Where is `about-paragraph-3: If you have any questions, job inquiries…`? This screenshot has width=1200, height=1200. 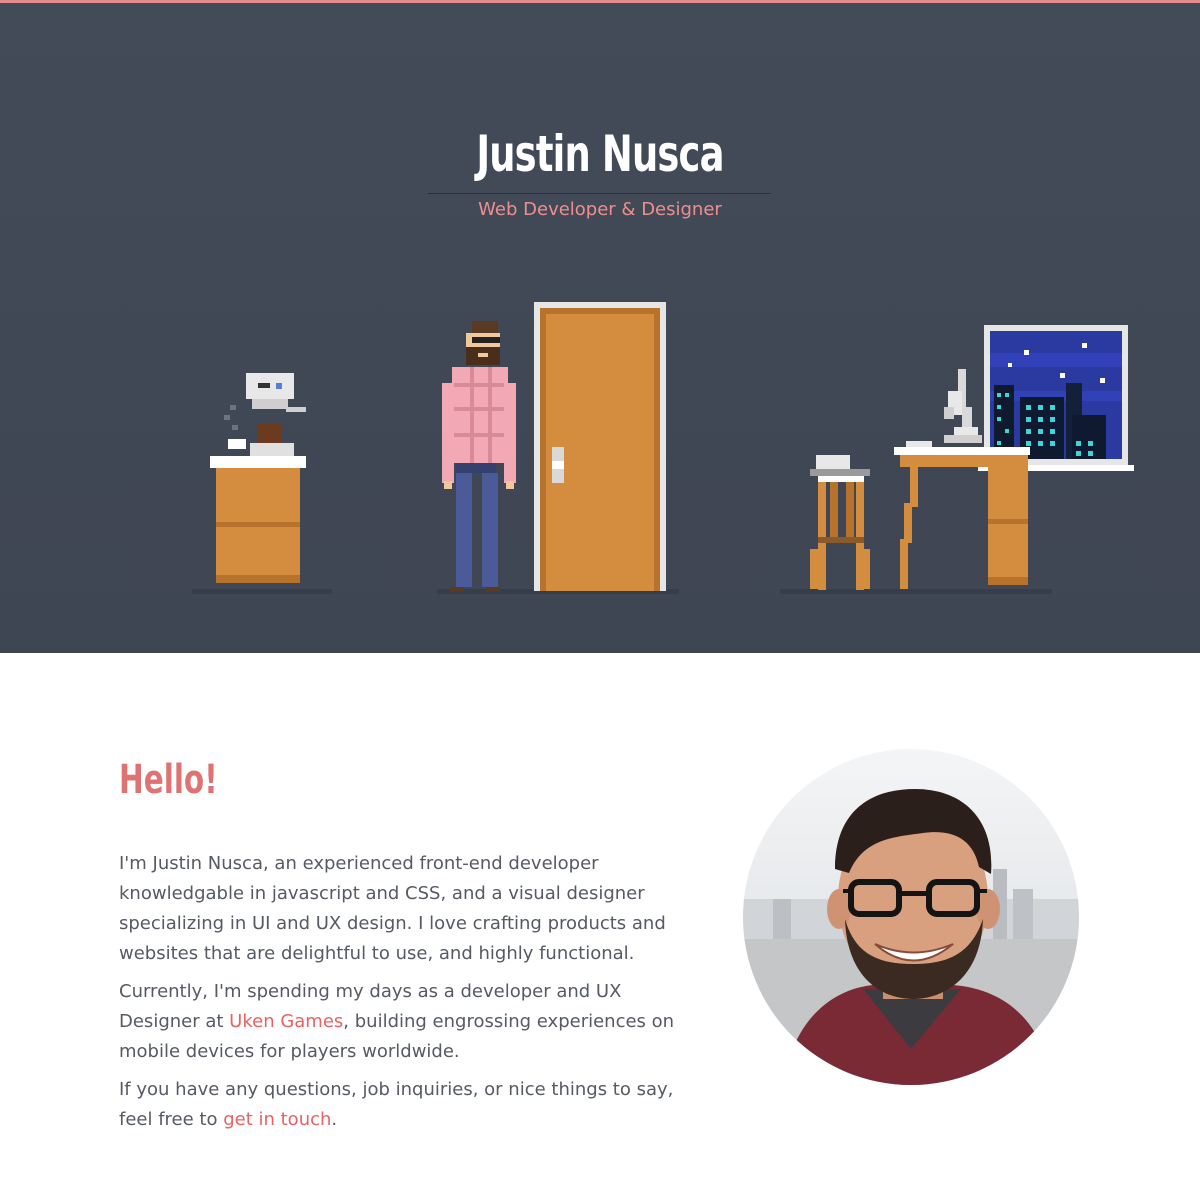
about-paragraph-3: If you have any questions, job inquiries… is located at coordinates (411, 1105).